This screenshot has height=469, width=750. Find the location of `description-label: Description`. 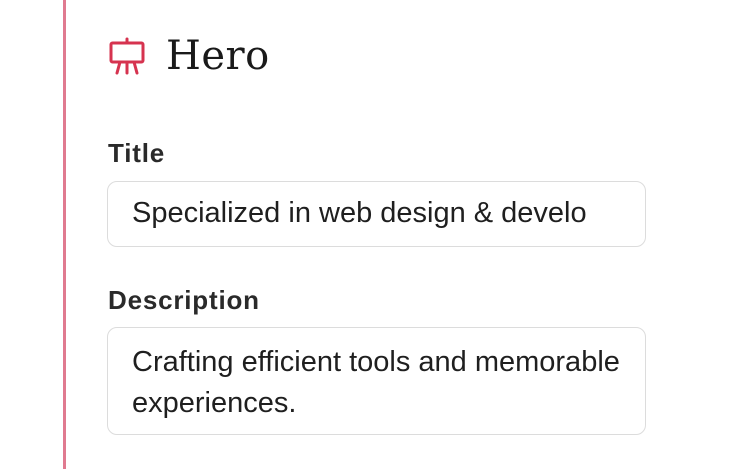

description-label: Description is located at coordinates (184, 300).